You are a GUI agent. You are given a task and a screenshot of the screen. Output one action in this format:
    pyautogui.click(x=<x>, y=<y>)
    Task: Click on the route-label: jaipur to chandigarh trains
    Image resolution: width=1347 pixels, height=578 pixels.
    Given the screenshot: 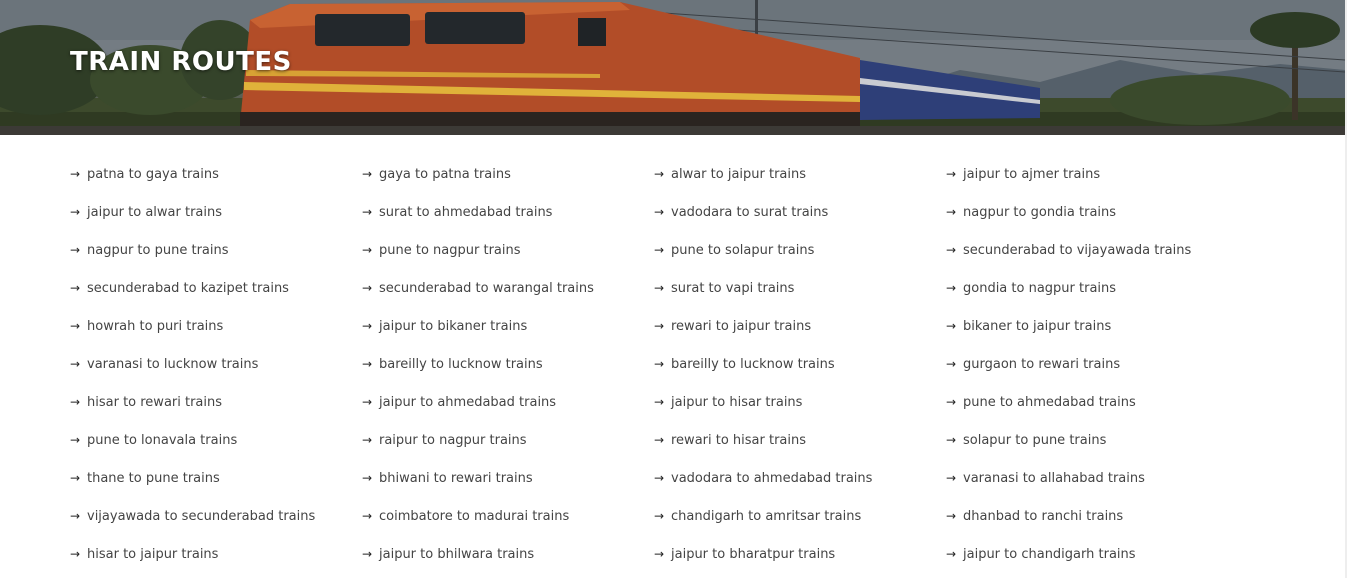 What is the action you would take?
    pyautogui.click(x=1049, y=554)
    